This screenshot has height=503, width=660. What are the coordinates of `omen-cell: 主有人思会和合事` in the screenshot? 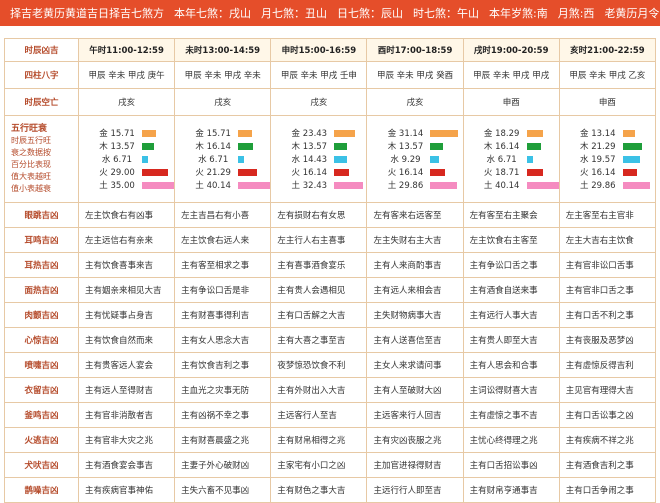 It's located at (511, 365).